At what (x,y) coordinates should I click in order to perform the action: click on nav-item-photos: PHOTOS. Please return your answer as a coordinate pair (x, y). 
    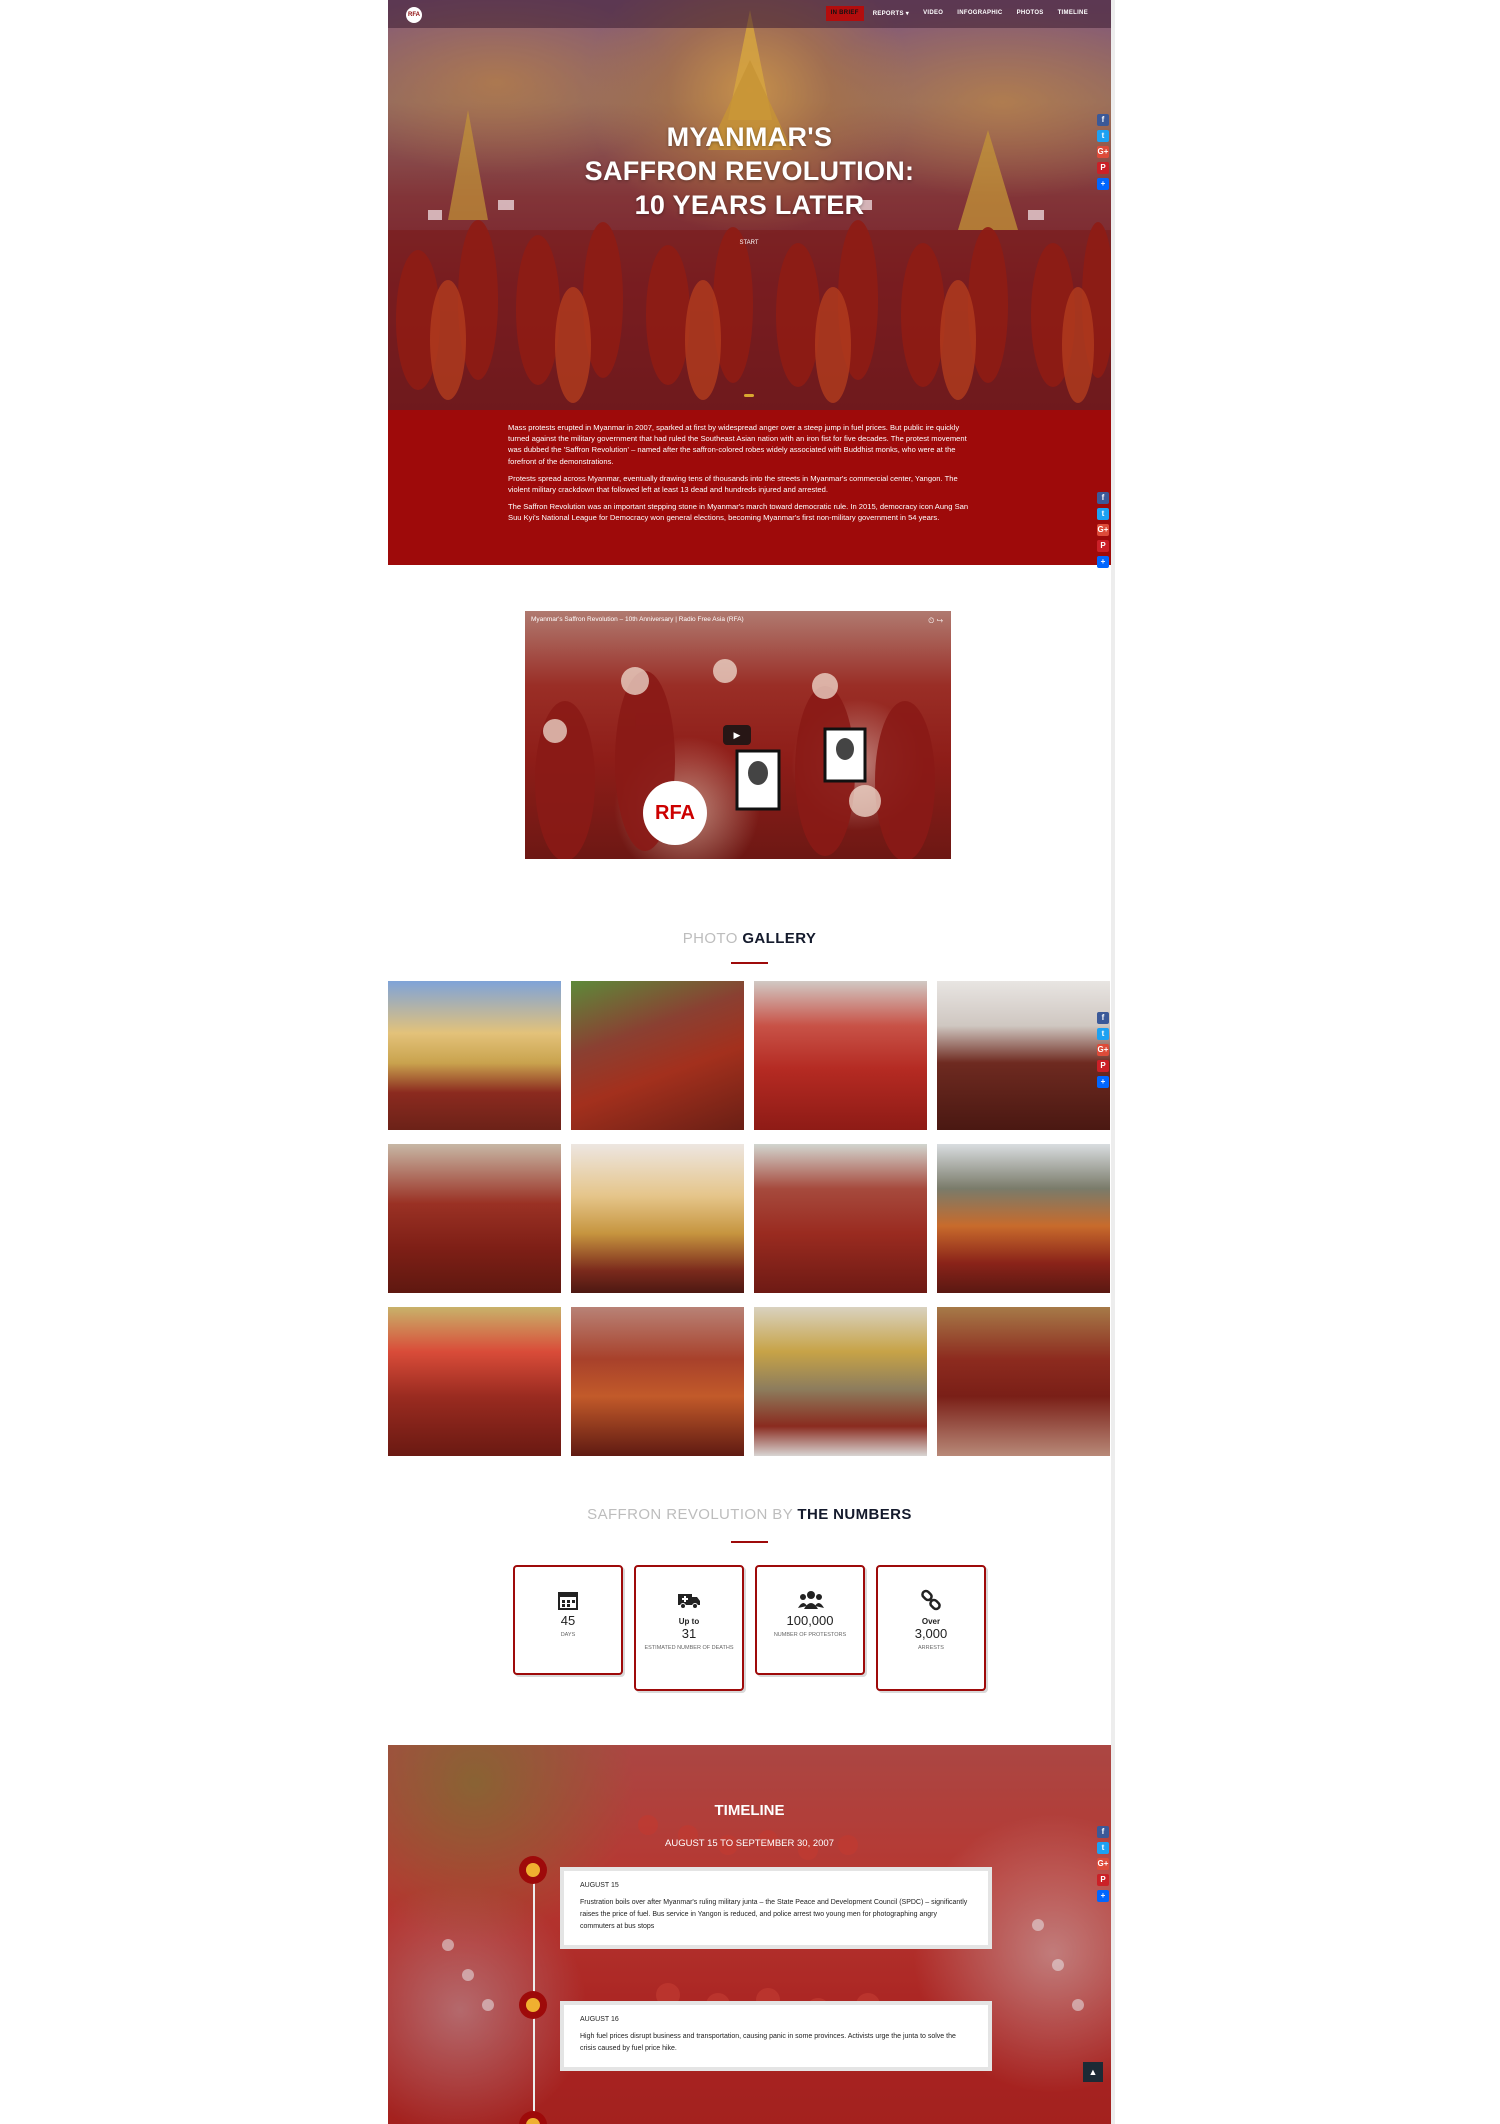
    Looking at the image, I should click on (1030, 13).